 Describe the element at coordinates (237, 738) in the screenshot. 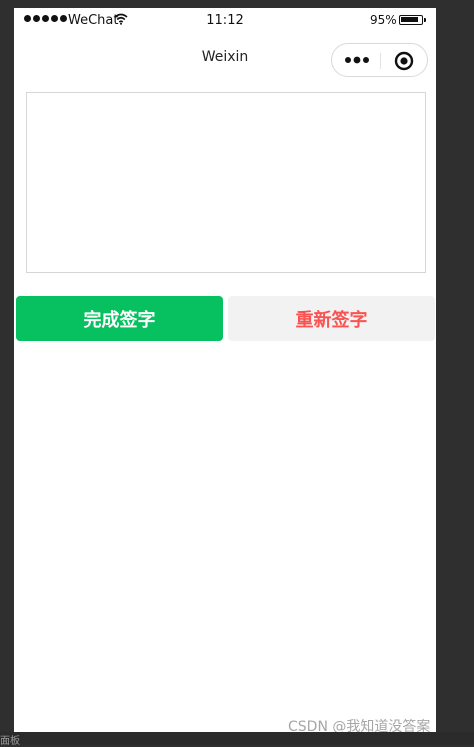

I see `bottom-panel-strip` at that location.